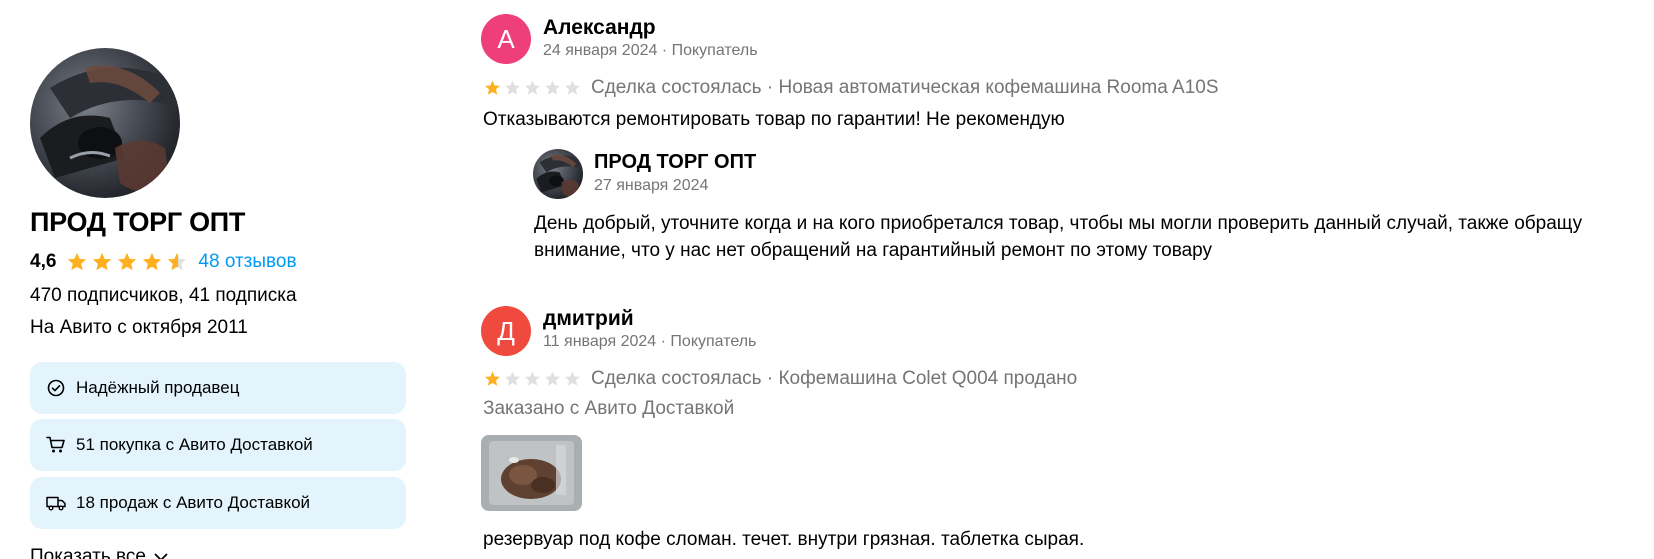  I want to click on badge-sales: 18 продаж с Авито Доставкой, so click(218, 503).